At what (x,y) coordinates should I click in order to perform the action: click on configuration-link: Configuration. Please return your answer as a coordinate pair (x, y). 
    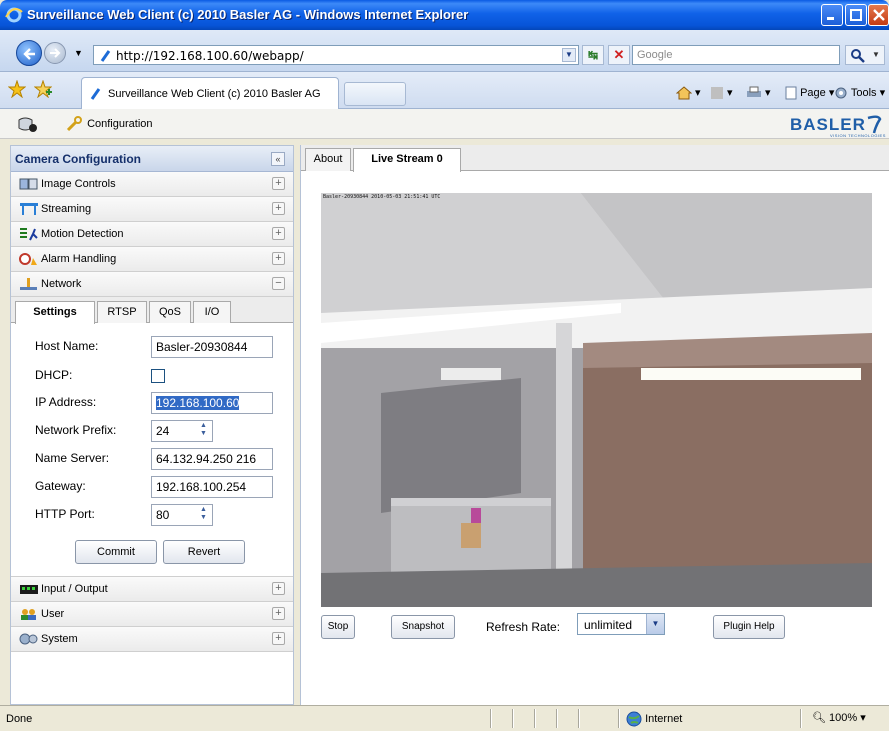
    Looking at the image, I should click on (109, 124).